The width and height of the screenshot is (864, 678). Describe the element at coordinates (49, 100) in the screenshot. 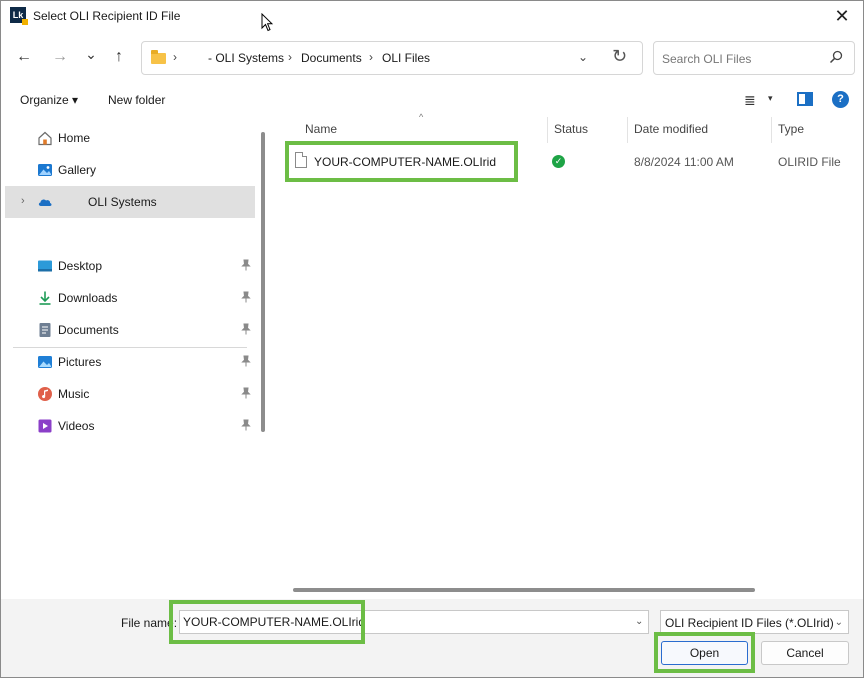

I see `organize-menu: Organize ▾` at that location.